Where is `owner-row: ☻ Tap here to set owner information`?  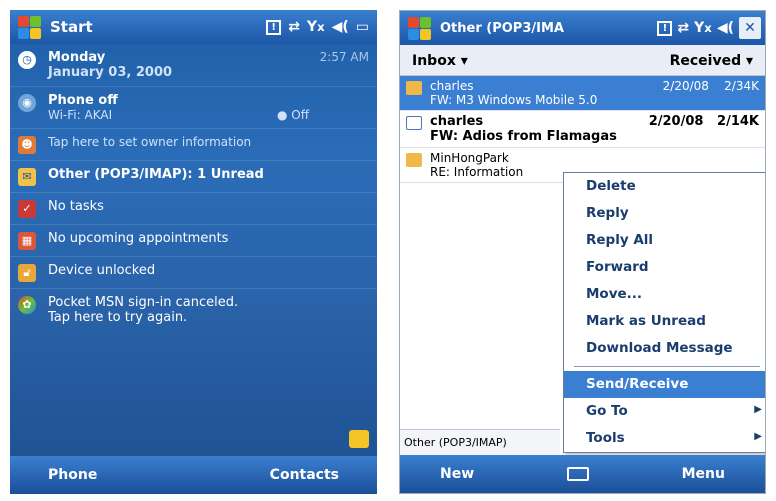 owner-row: ☻ Tap here to set owner information is located at coordinates (193, 145).